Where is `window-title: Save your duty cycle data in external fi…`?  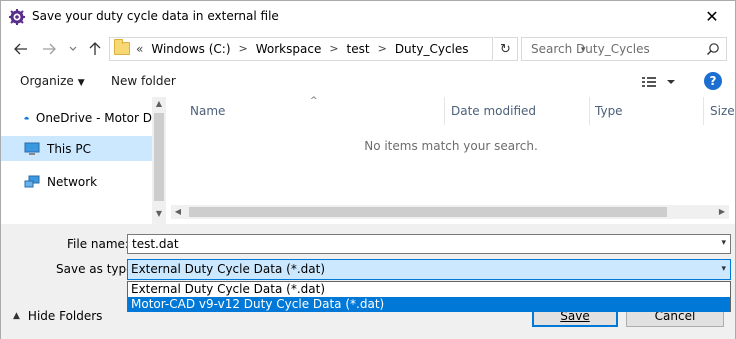 window-title: Save your duty cycle data in external fi… is located at coordinates (155, 16).